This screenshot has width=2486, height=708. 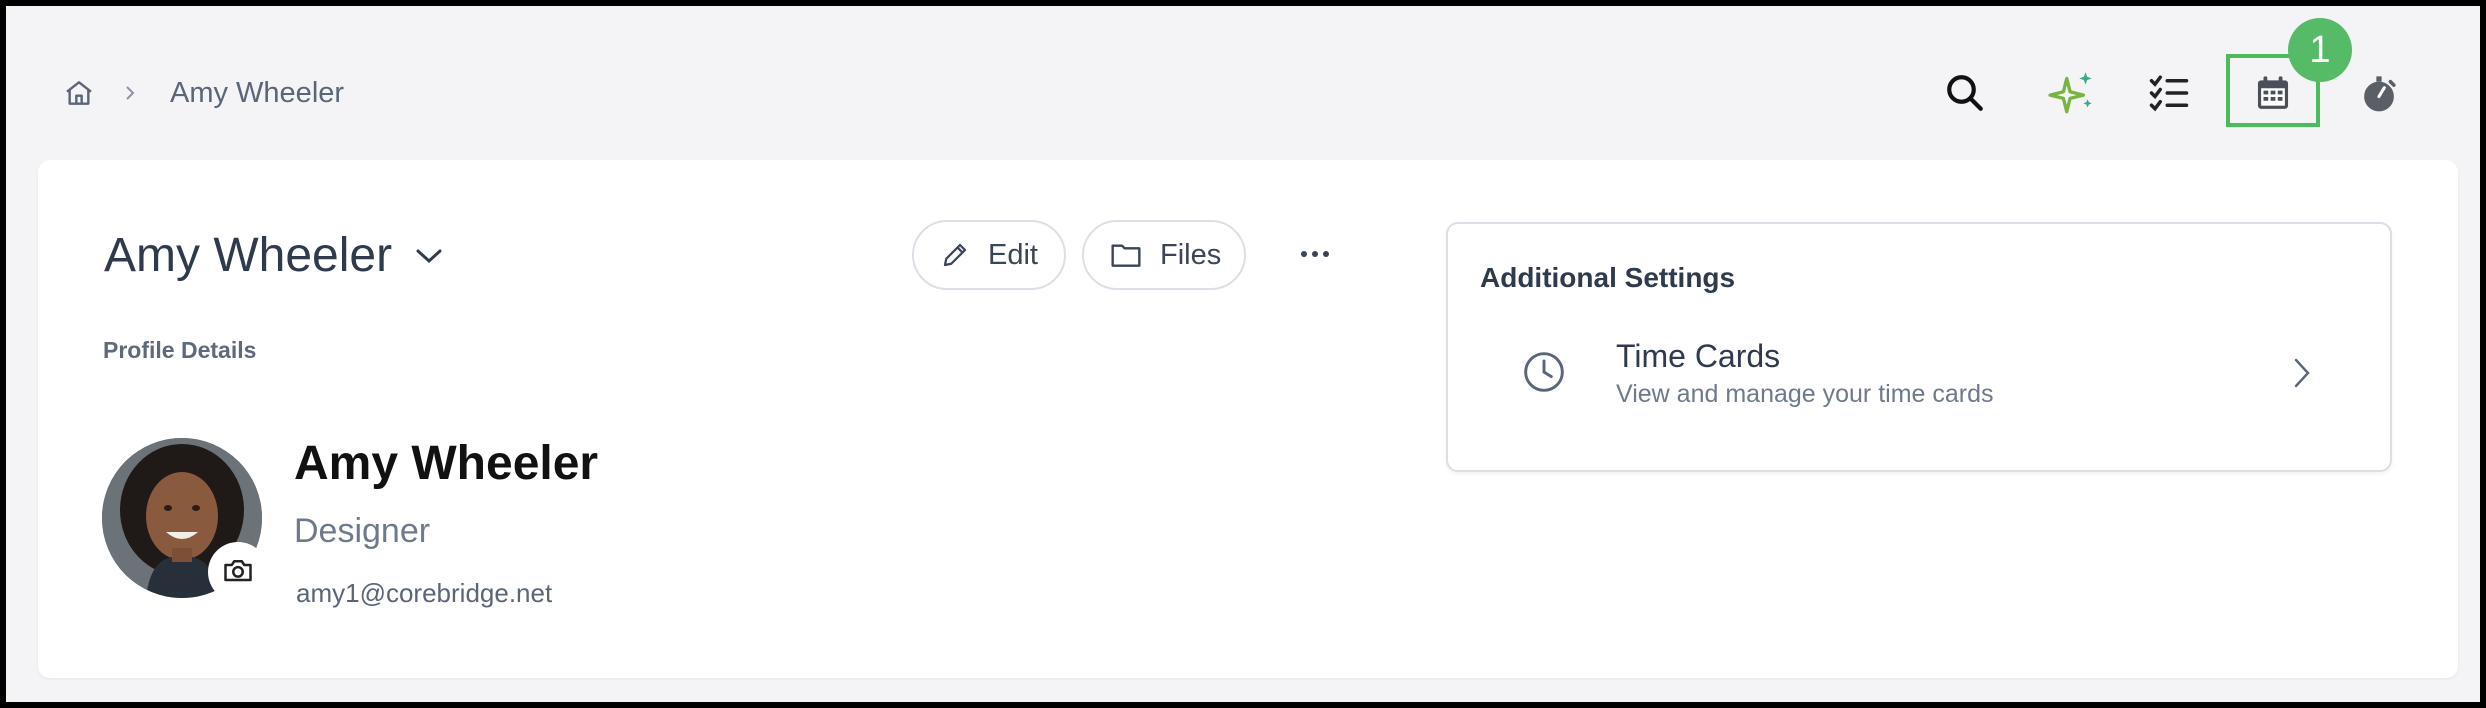 I want to click on chevron-down-icon, so click(x=431, y=256).